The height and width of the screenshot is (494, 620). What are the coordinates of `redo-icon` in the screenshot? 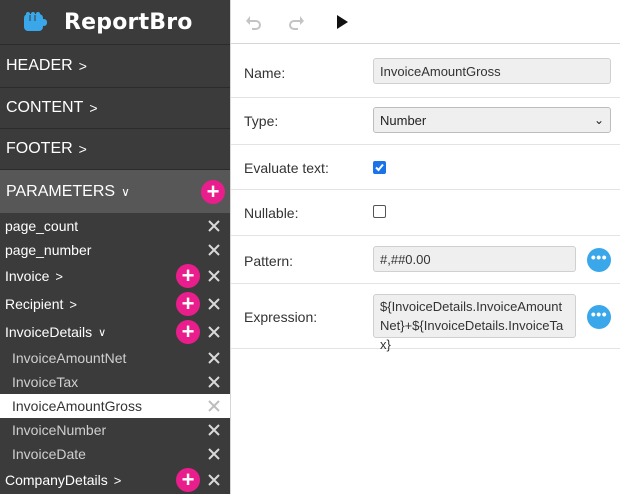 It's located at (297, 22).